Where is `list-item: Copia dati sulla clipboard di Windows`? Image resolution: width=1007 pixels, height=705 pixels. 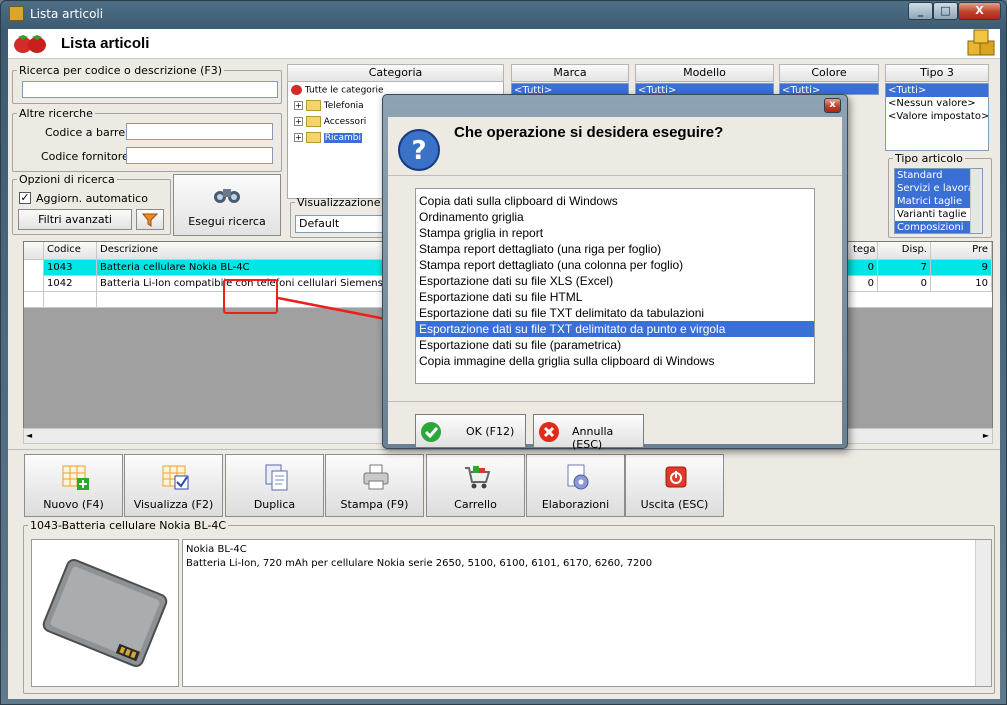
list-item: Copia dati sulla clipboard di Windows is located at coordinates (615, 201).